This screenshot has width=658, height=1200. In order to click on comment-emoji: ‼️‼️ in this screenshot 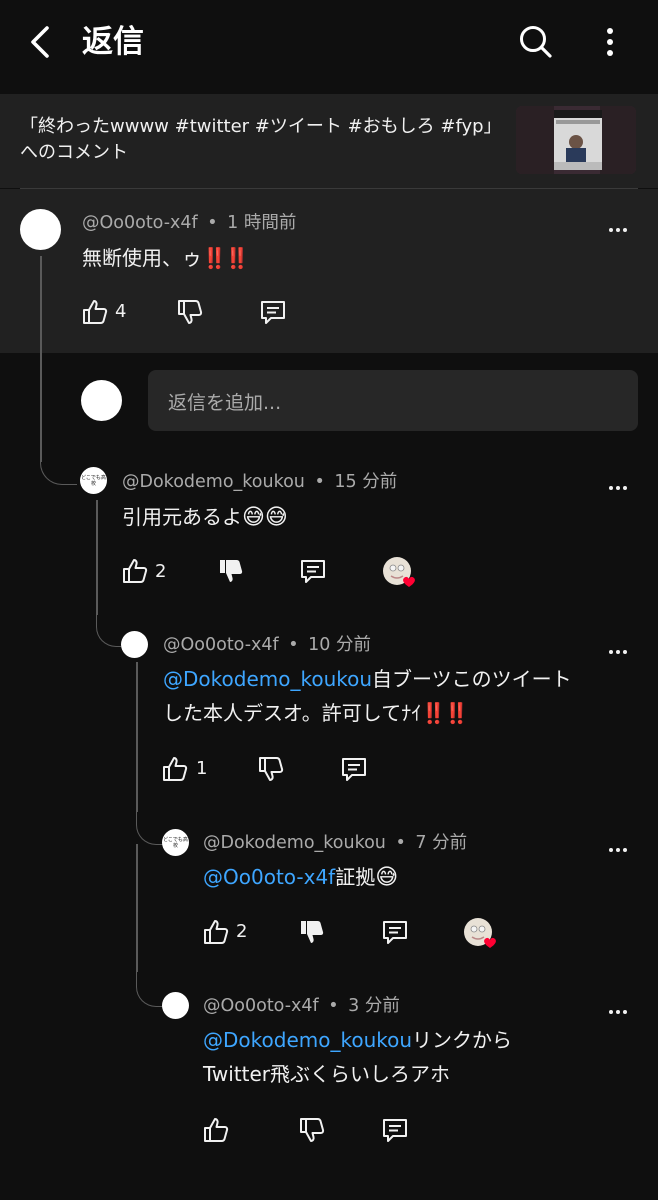, I will do `click(445, 713)`.